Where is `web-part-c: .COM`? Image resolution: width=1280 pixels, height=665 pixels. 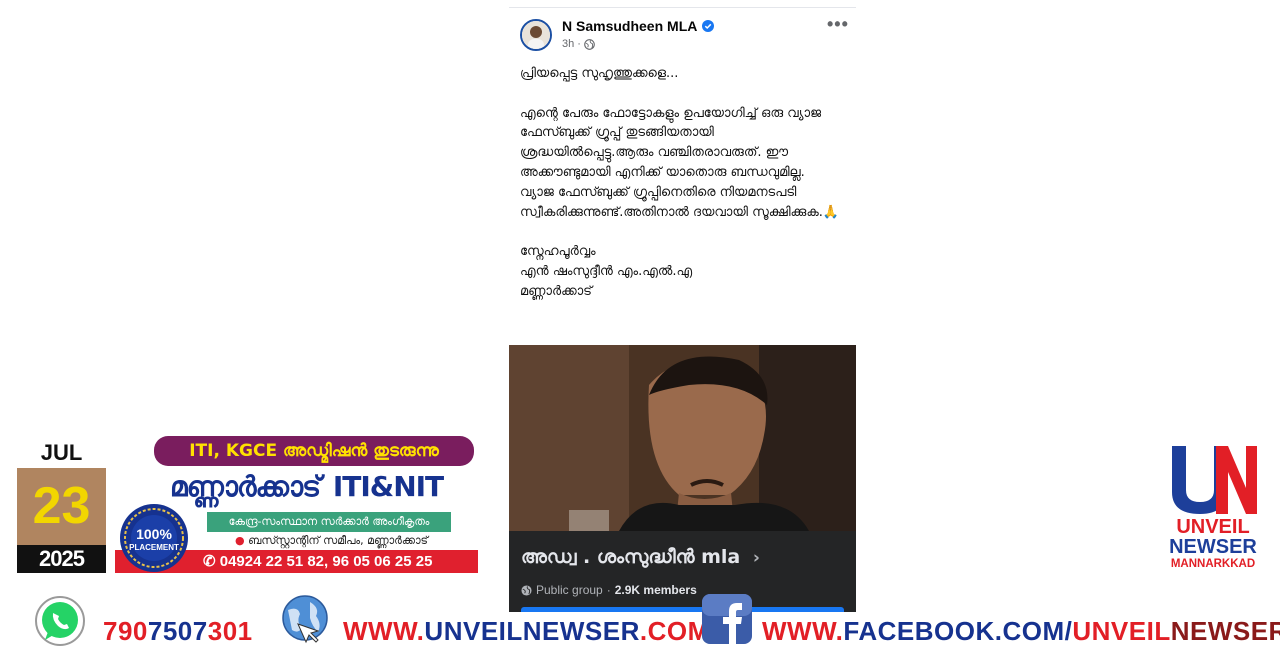
web-part-c: .COM is located at coordinates (675, 631).